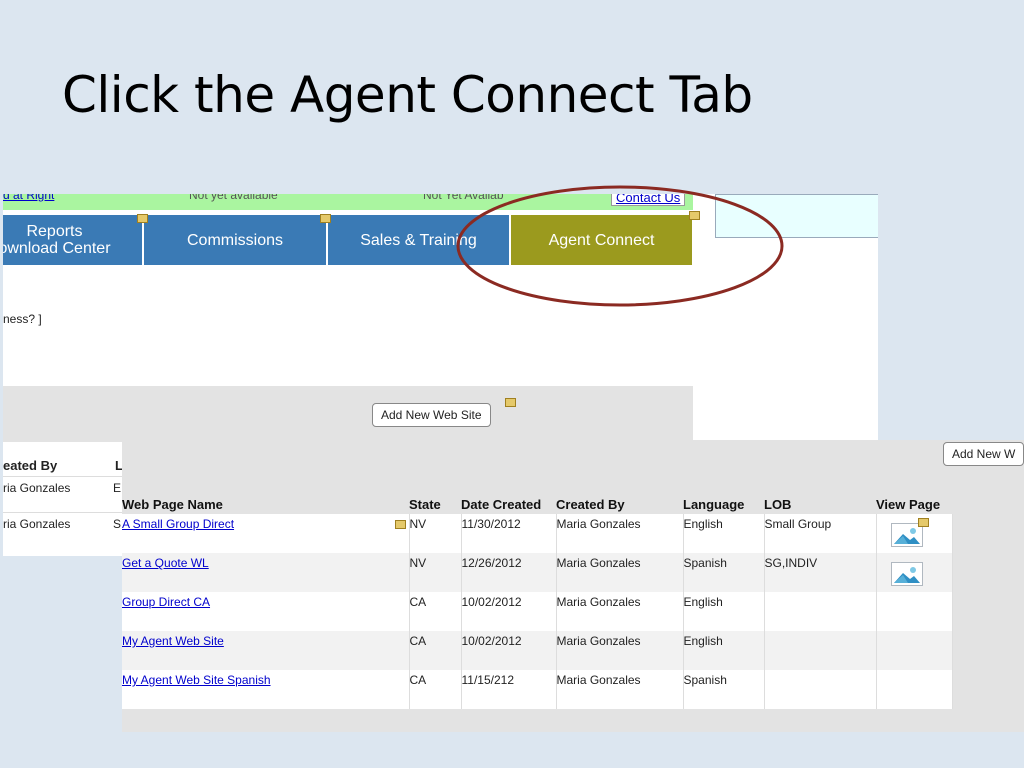 The height and width of the screenshot is (768, 1024). What do you see at coordinates (265, 689) in the screenshot?
I see `cell-web-page-name: My Agent Web Site Spanish` at bounding box center [265, 689].